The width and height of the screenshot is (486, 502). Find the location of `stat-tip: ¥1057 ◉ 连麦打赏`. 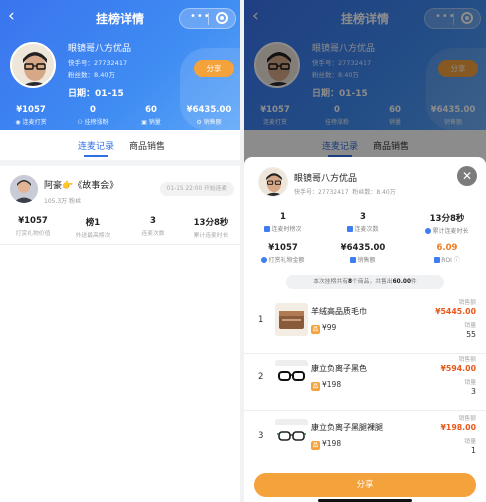

stat-tip: ¥1057 ◉ 连麦打赏 is located at coordinates (31, 115).